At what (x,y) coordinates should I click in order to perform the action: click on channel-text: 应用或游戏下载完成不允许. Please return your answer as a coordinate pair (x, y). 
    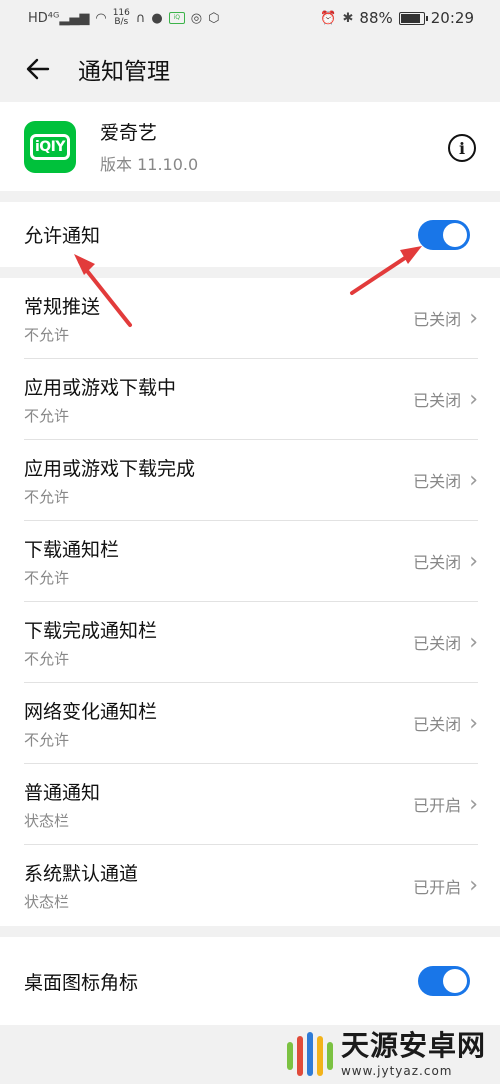
    Looking at the image, I should click on (109, 480).